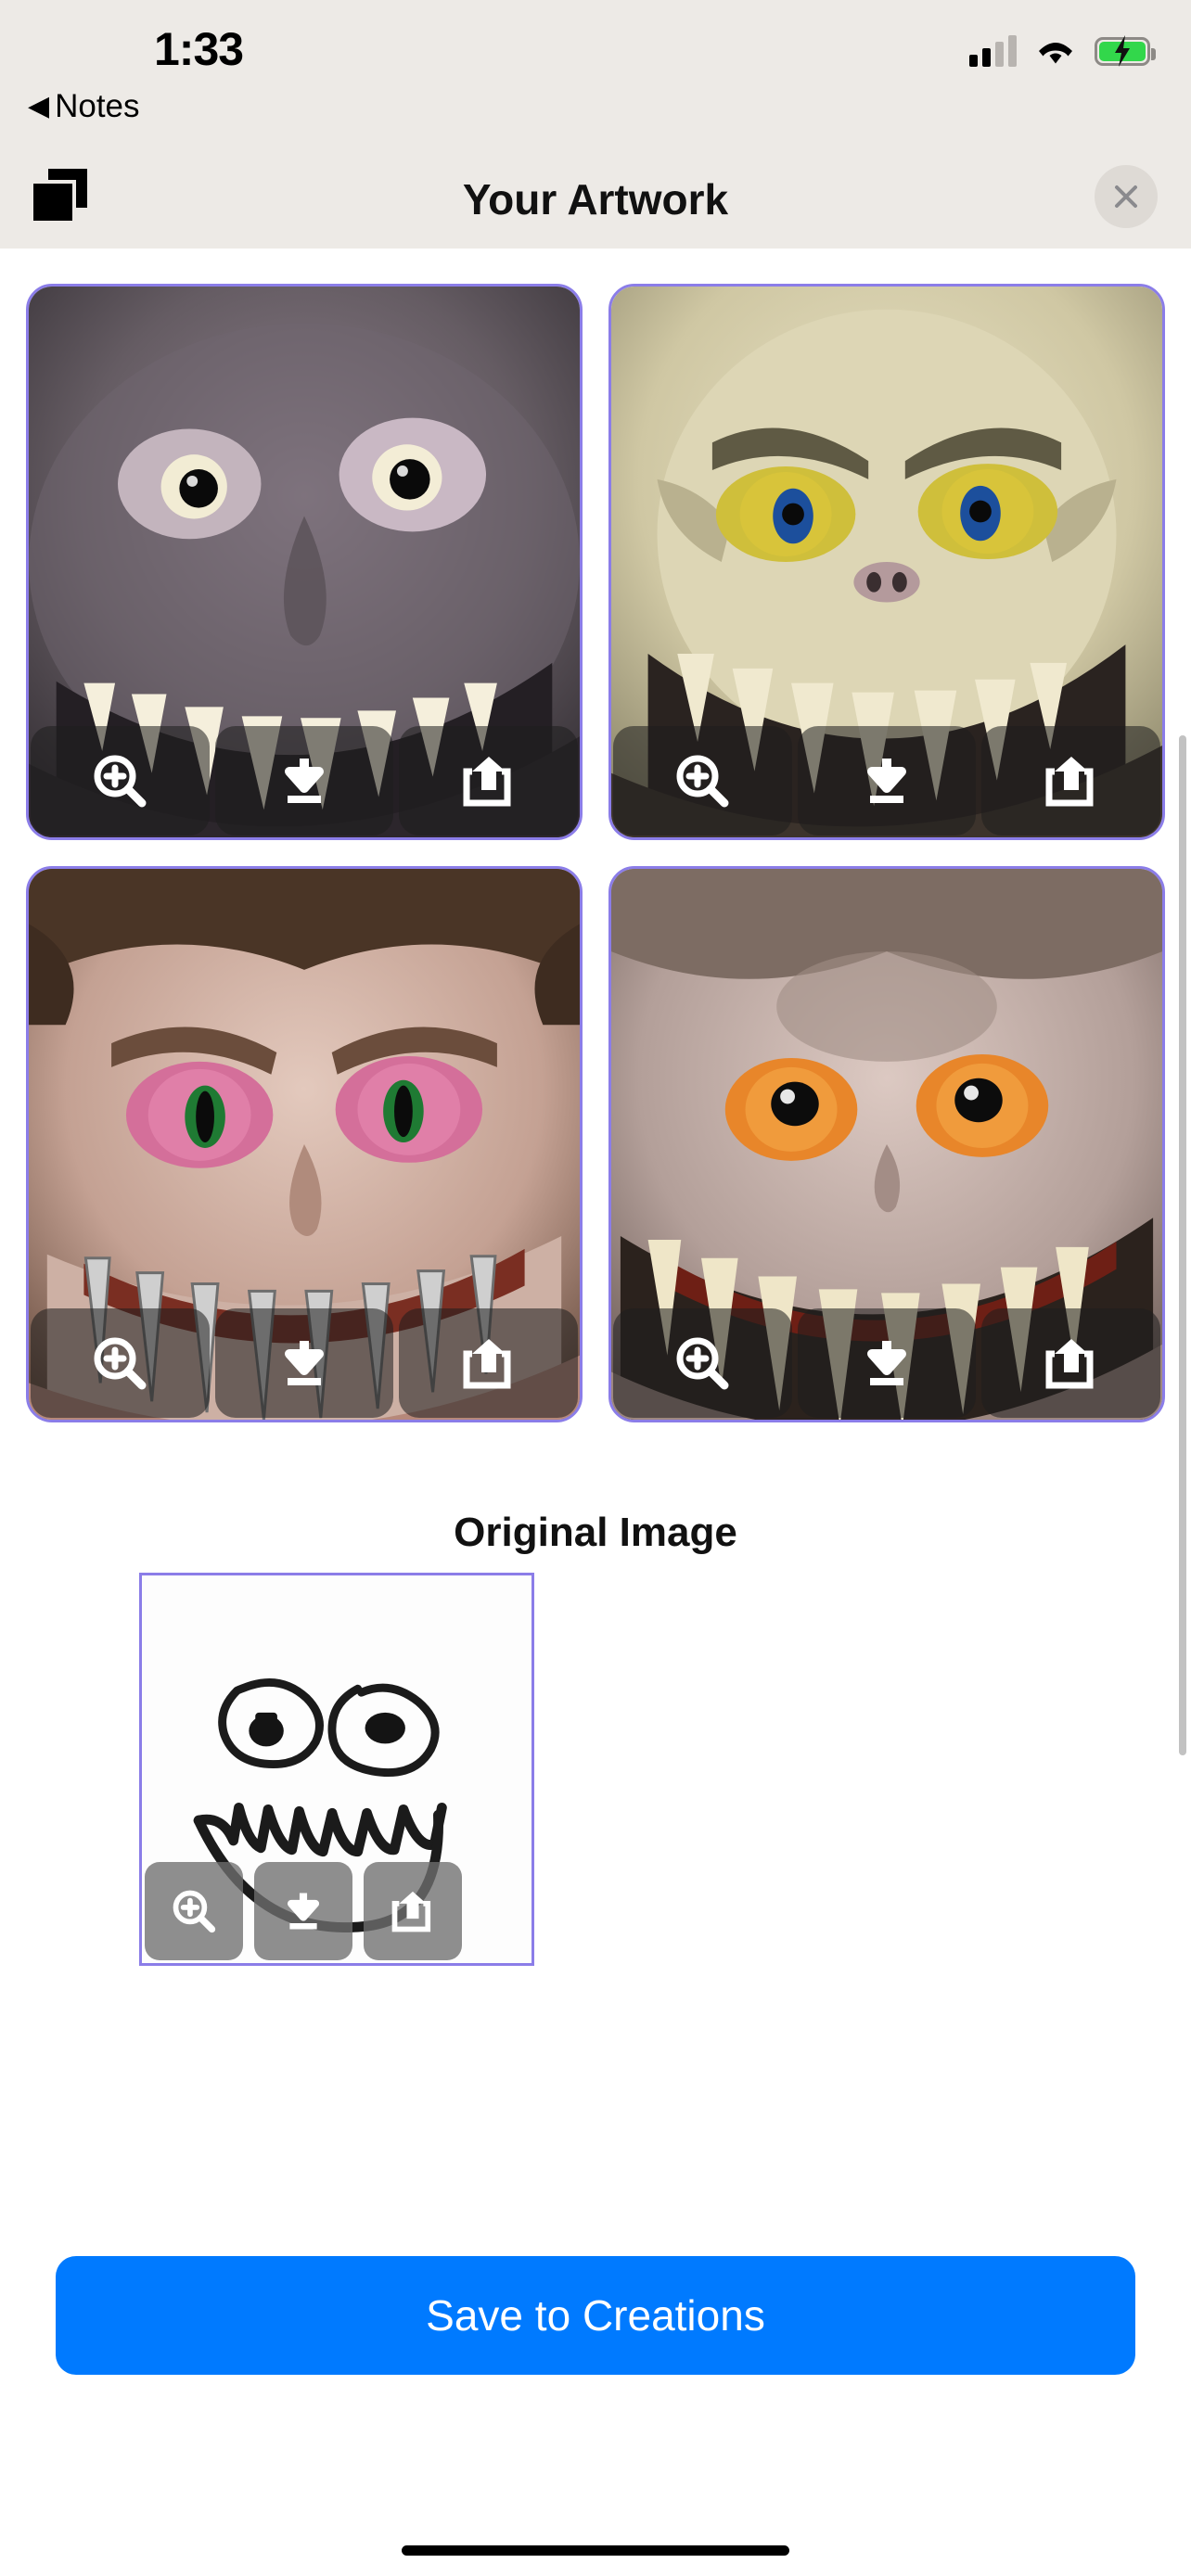  Describe the element at coordinates (595, 74) in the screenshot. I see `status-bar: 1:33 ◀ Notes` at that location.